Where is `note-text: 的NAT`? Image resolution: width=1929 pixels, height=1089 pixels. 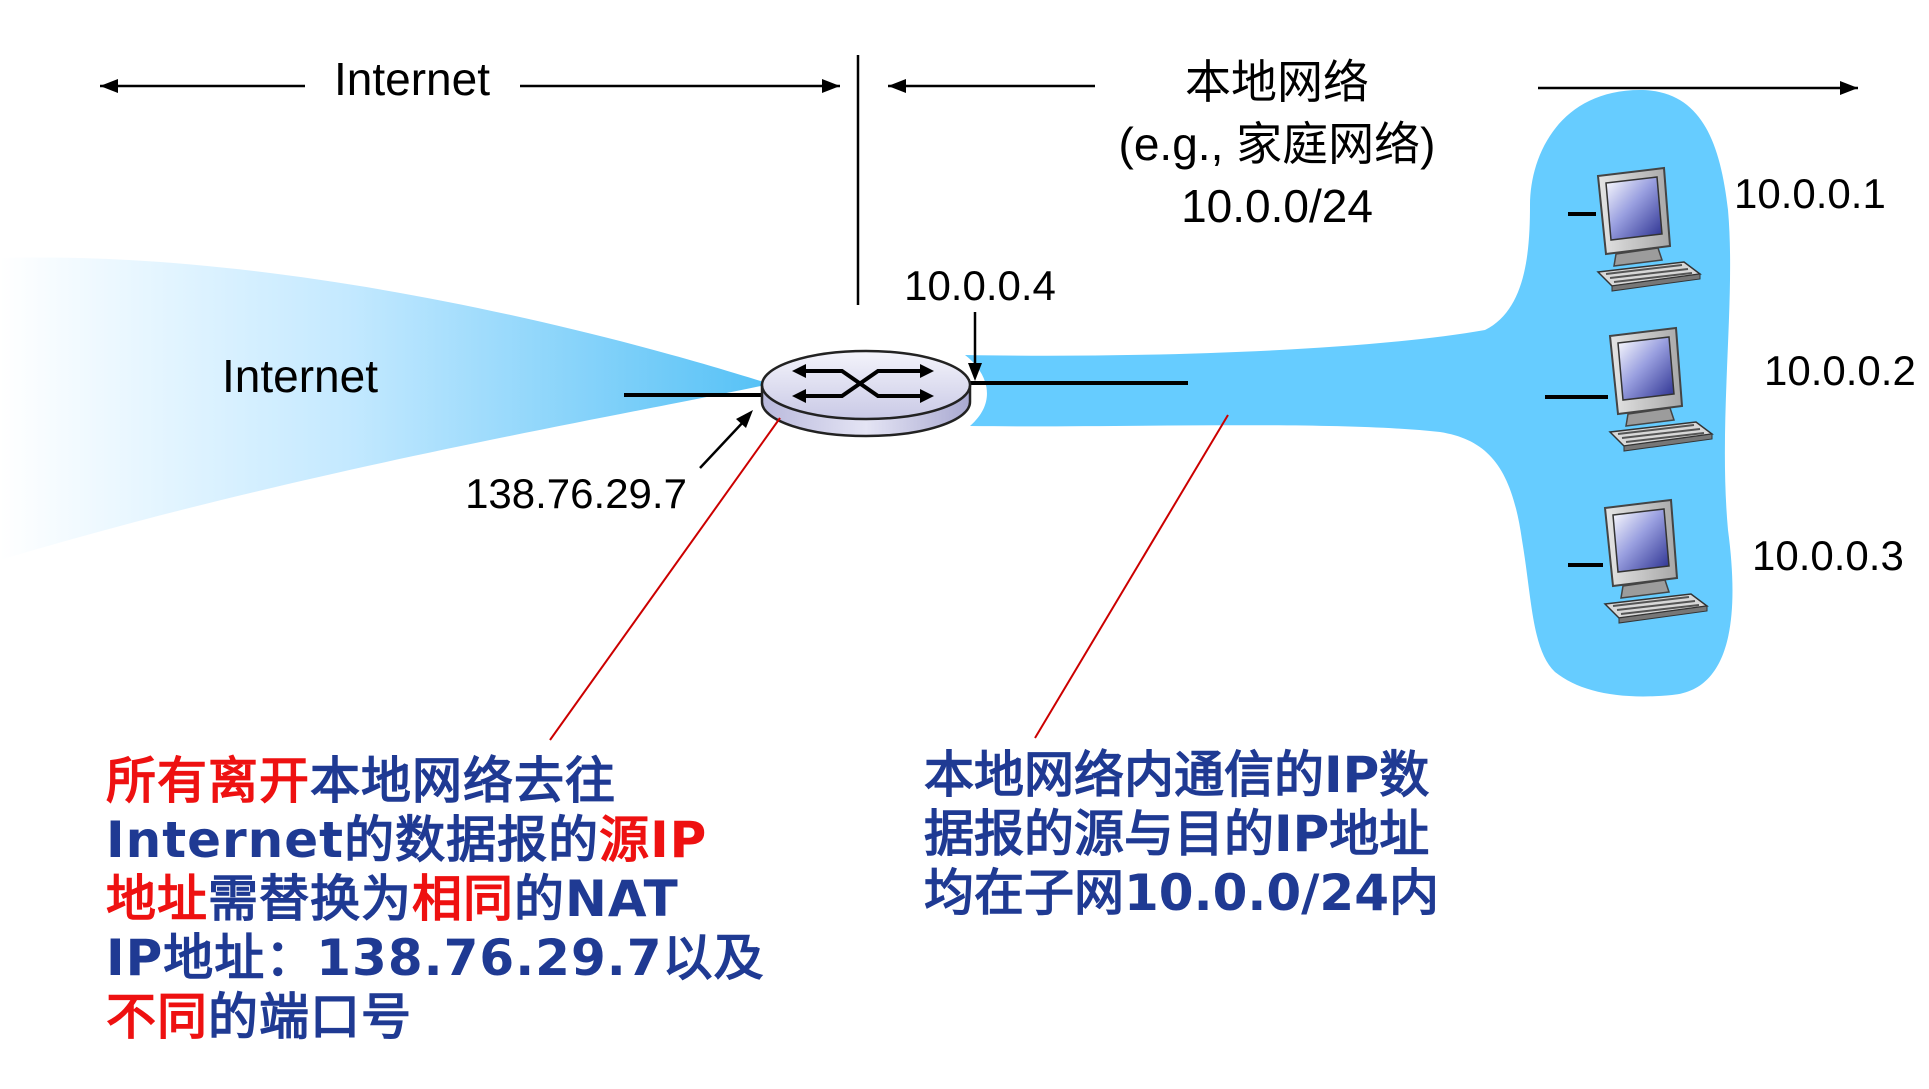
note-text: 的NAT is located at coordinates (596, 899).